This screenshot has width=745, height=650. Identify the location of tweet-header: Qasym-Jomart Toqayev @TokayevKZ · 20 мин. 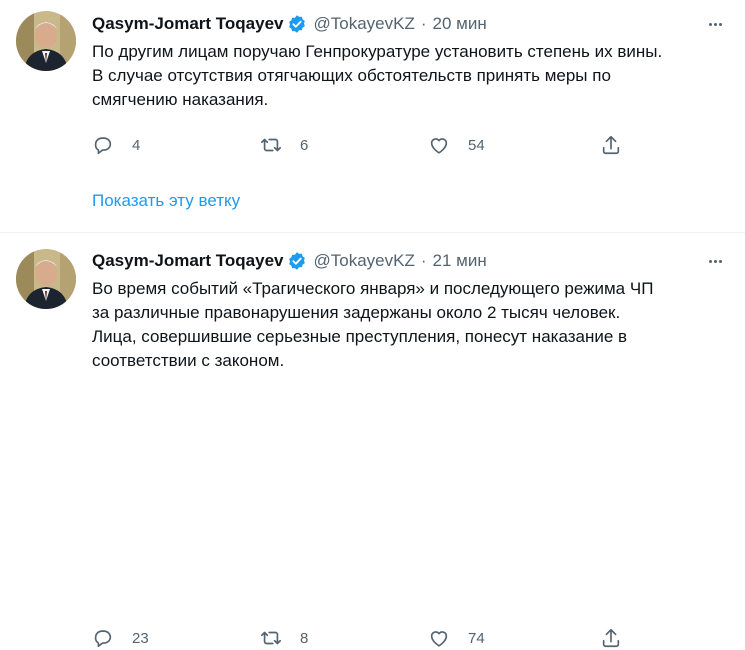
(408, 24).